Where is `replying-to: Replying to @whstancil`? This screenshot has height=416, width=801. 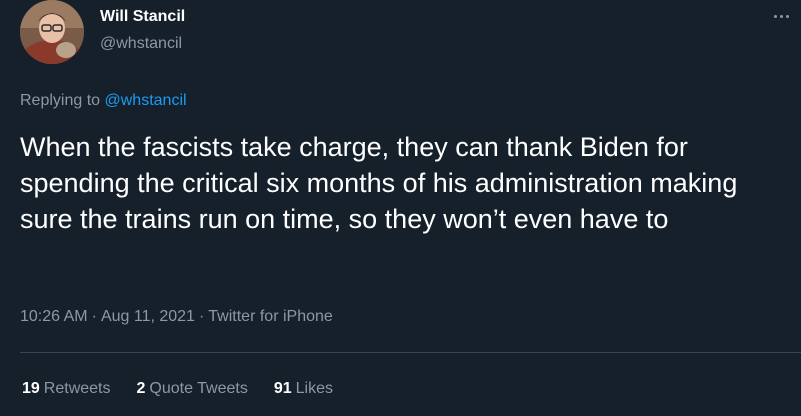 replying-to: Replying to @whstancil is located at coordinates (103, 101).